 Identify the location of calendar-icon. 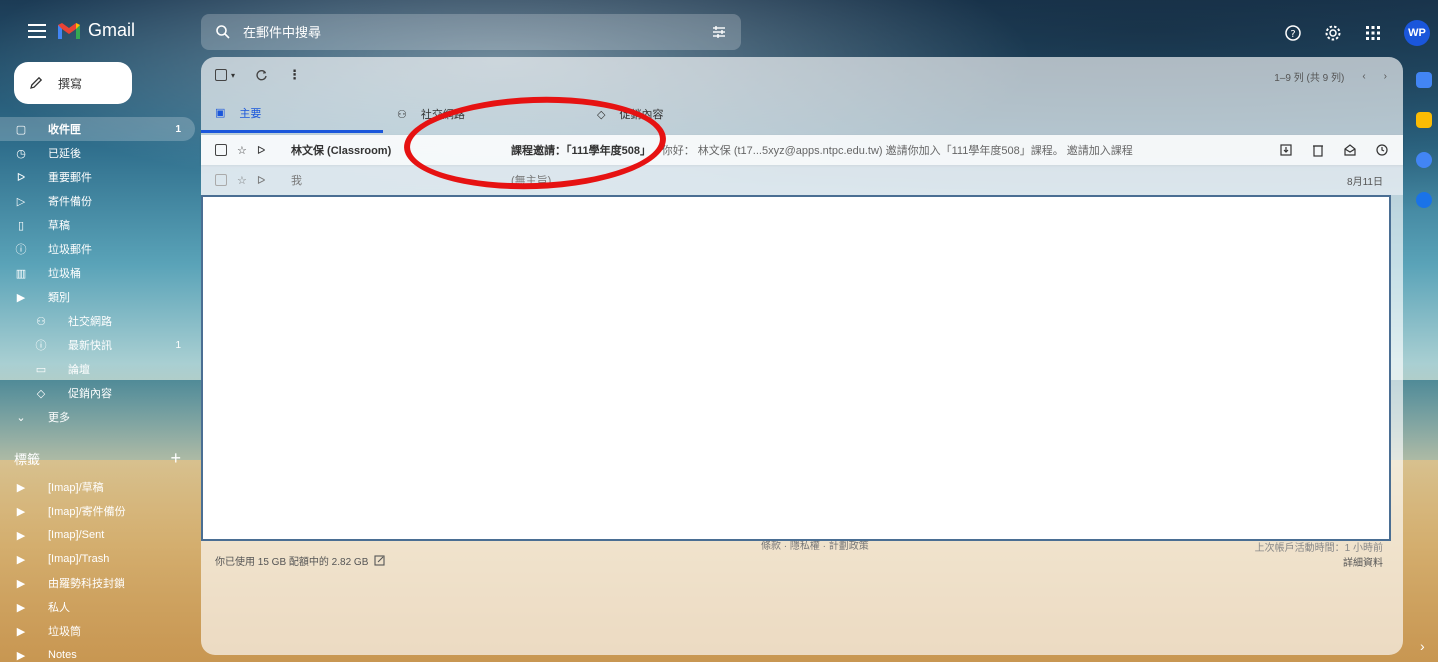
(1424, 80).